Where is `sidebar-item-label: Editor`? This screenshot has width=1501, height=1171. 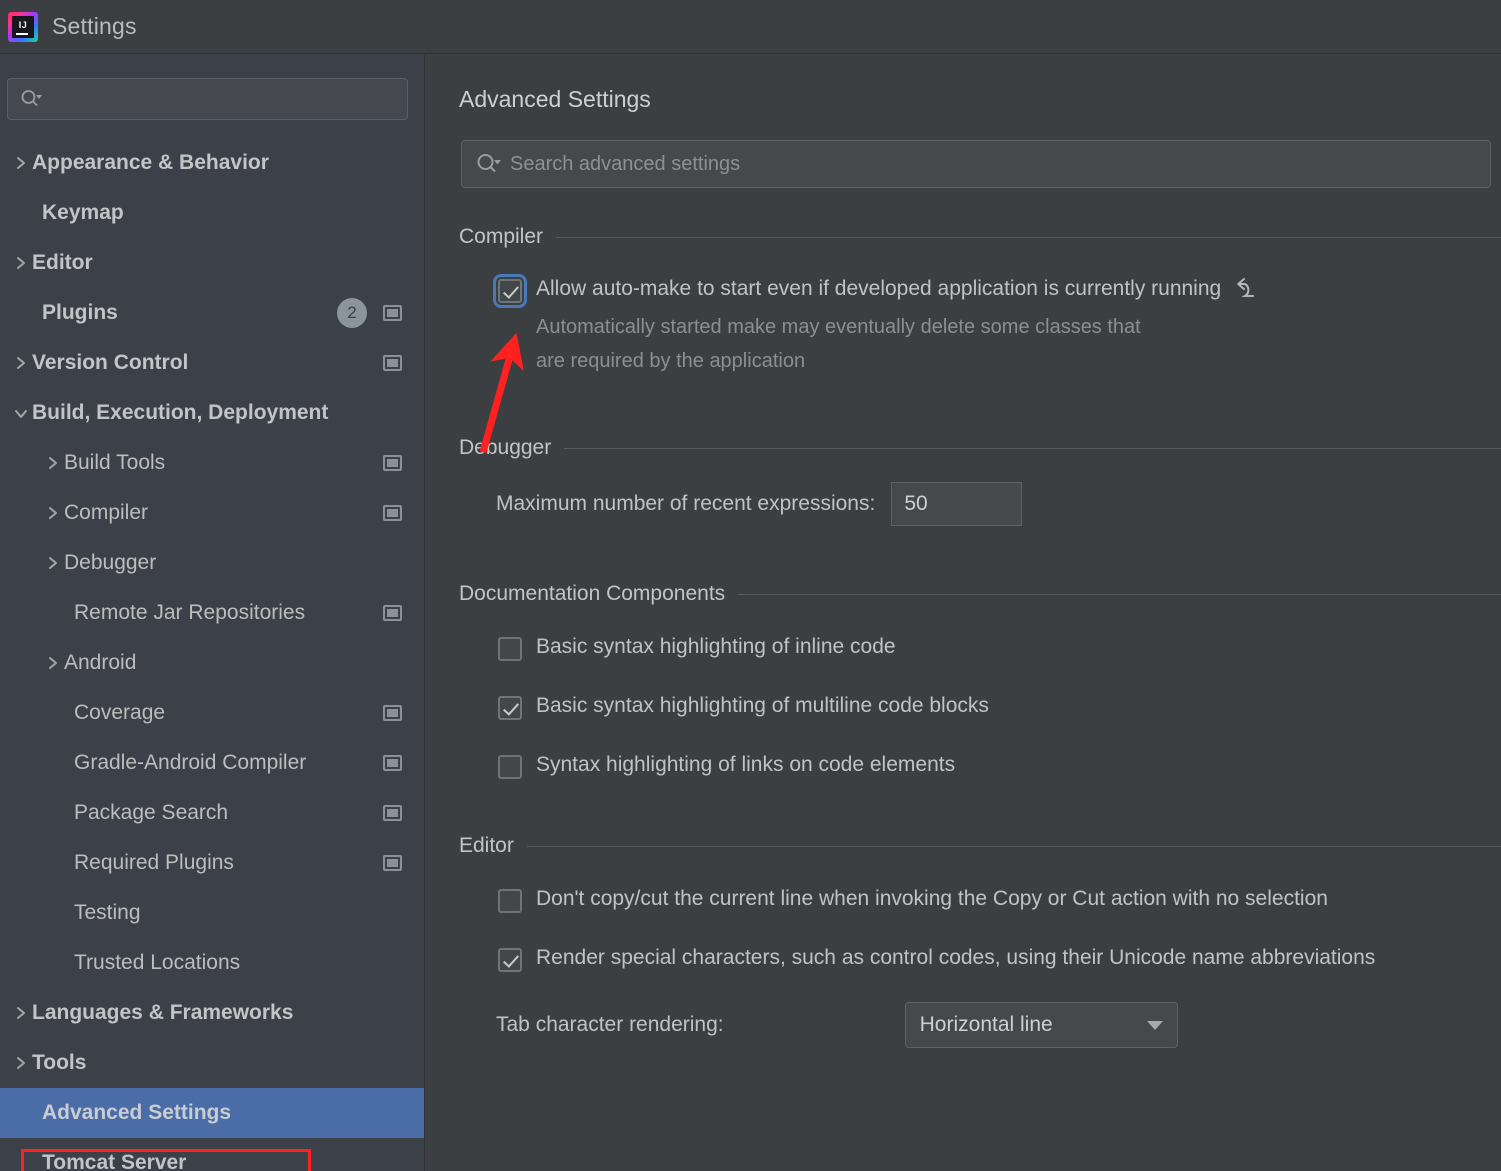
sidebar-item-label: Editor is located at coordinates (62, 262).